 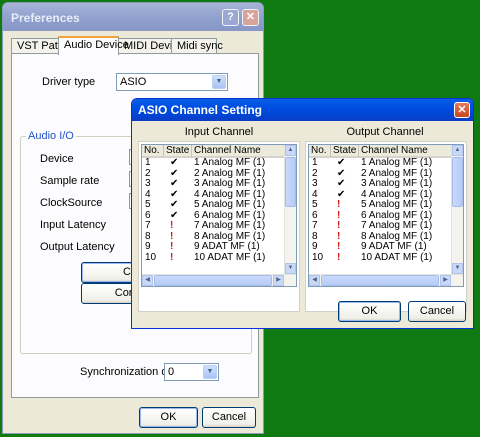 What do you see at coordinates (385, 132) in the screenshot?
I see `output-channel-title: Output Channel` at bounding box center [385, 132].